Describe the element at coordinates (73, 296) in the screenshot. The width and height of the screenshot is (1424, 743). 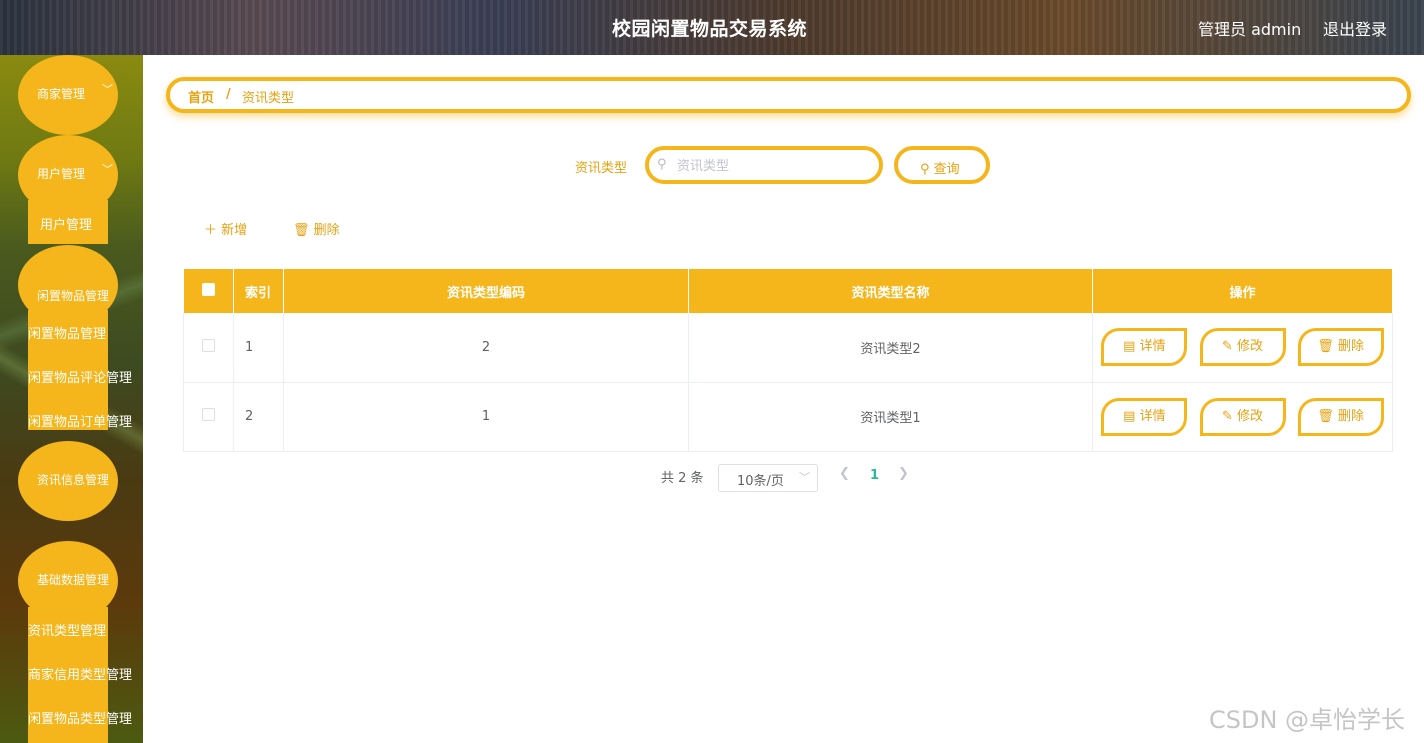
I see `sidebar-menu-label: 闲置物品管理` at that location.